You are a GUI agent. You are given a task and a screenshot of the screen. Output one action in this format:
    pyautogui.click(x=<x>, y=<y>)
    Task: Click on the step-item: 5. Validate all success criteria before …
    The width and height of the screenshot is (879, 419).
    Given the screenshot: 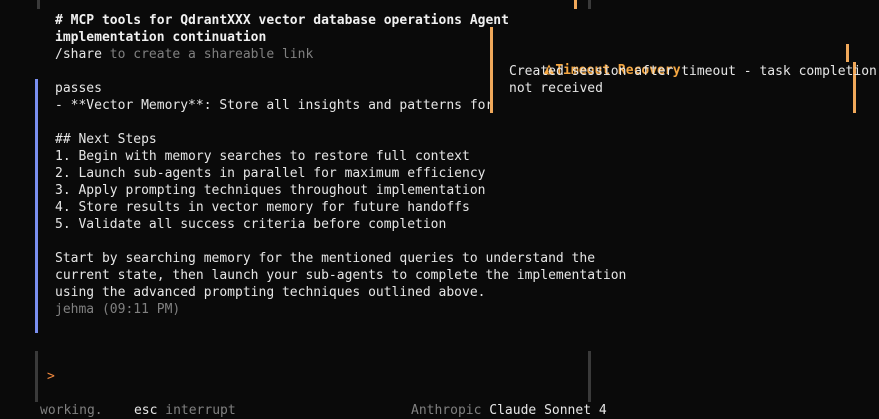 What is the action you would take?
    pyautogui.click(x=251, y=224)
    